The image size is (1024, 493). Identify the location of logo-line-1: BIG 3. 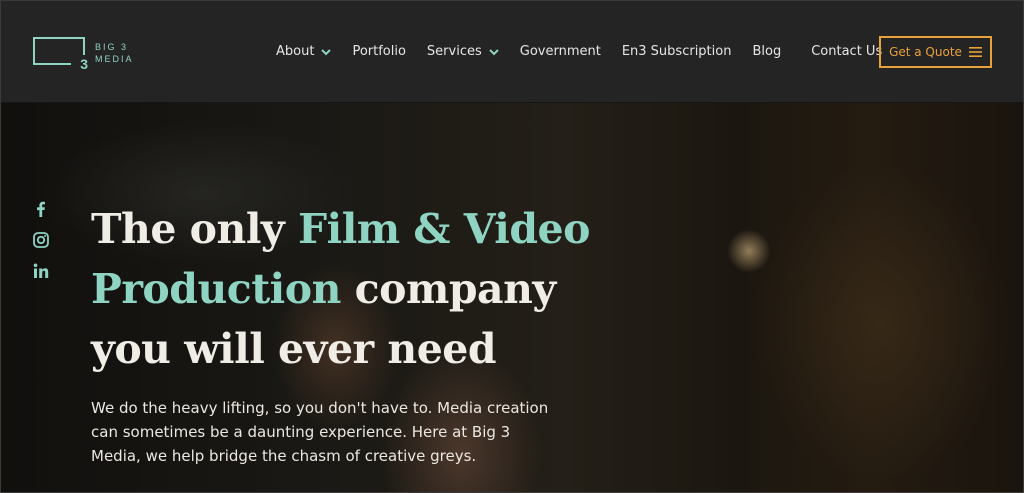
(112, 47).